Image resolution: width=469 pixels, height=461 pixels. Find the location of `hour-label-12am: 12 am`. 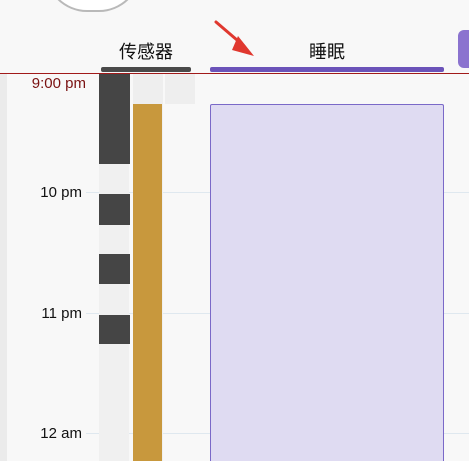

hour-label-12am: 12 am is located at coordinates (61, 433).